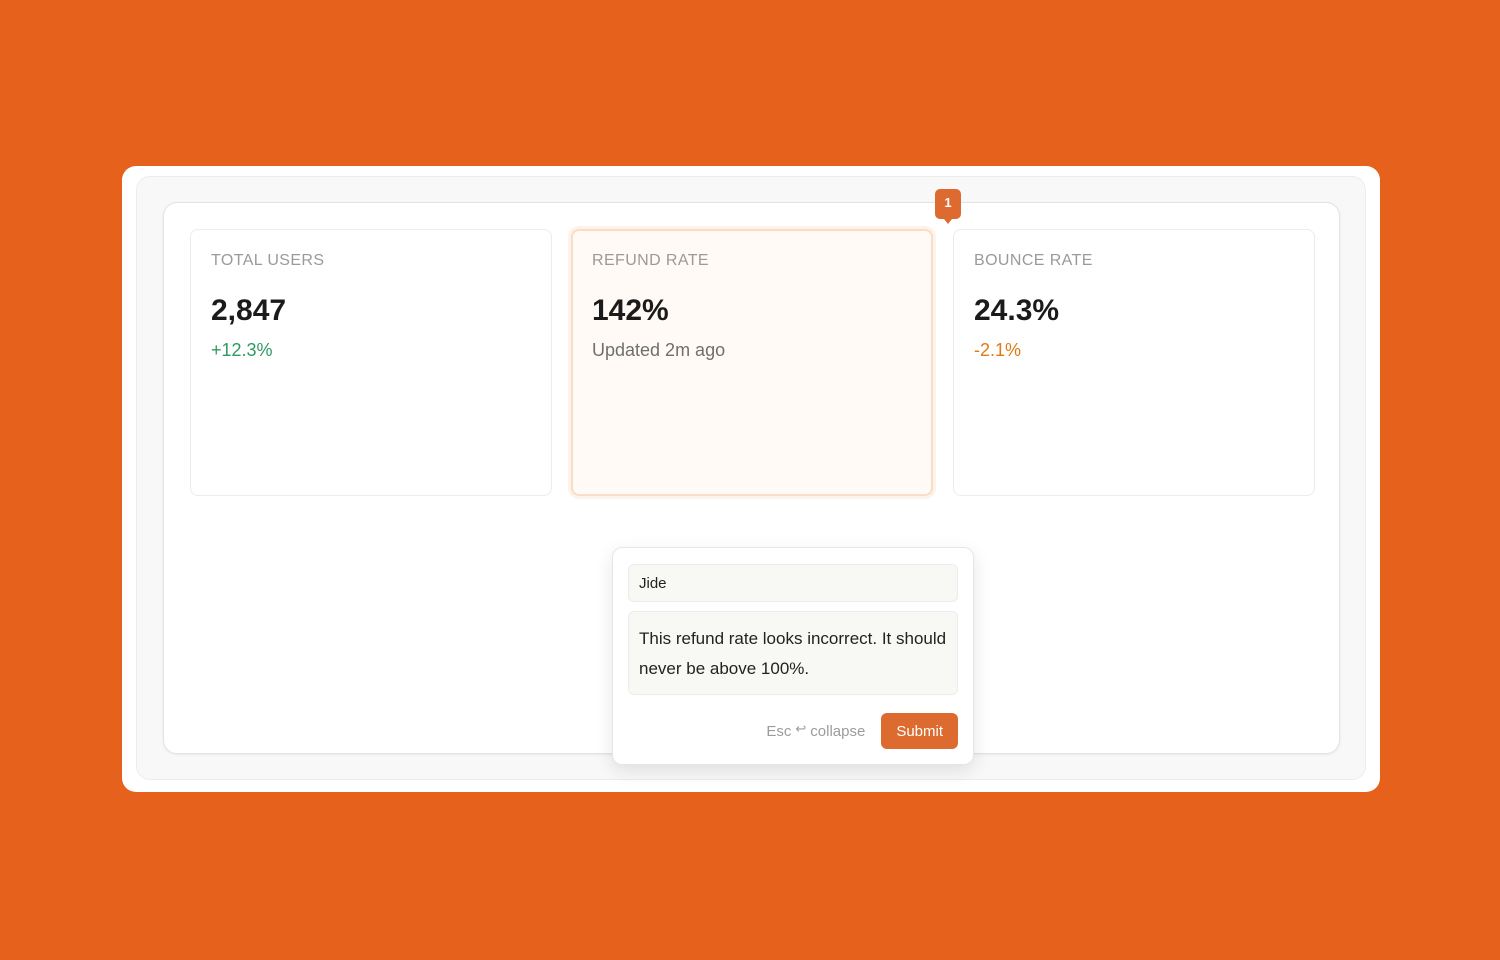  I want to click on metric-card-refund-rate: REFUND RATE 142% Updated 2m ago, so click(752, 362).